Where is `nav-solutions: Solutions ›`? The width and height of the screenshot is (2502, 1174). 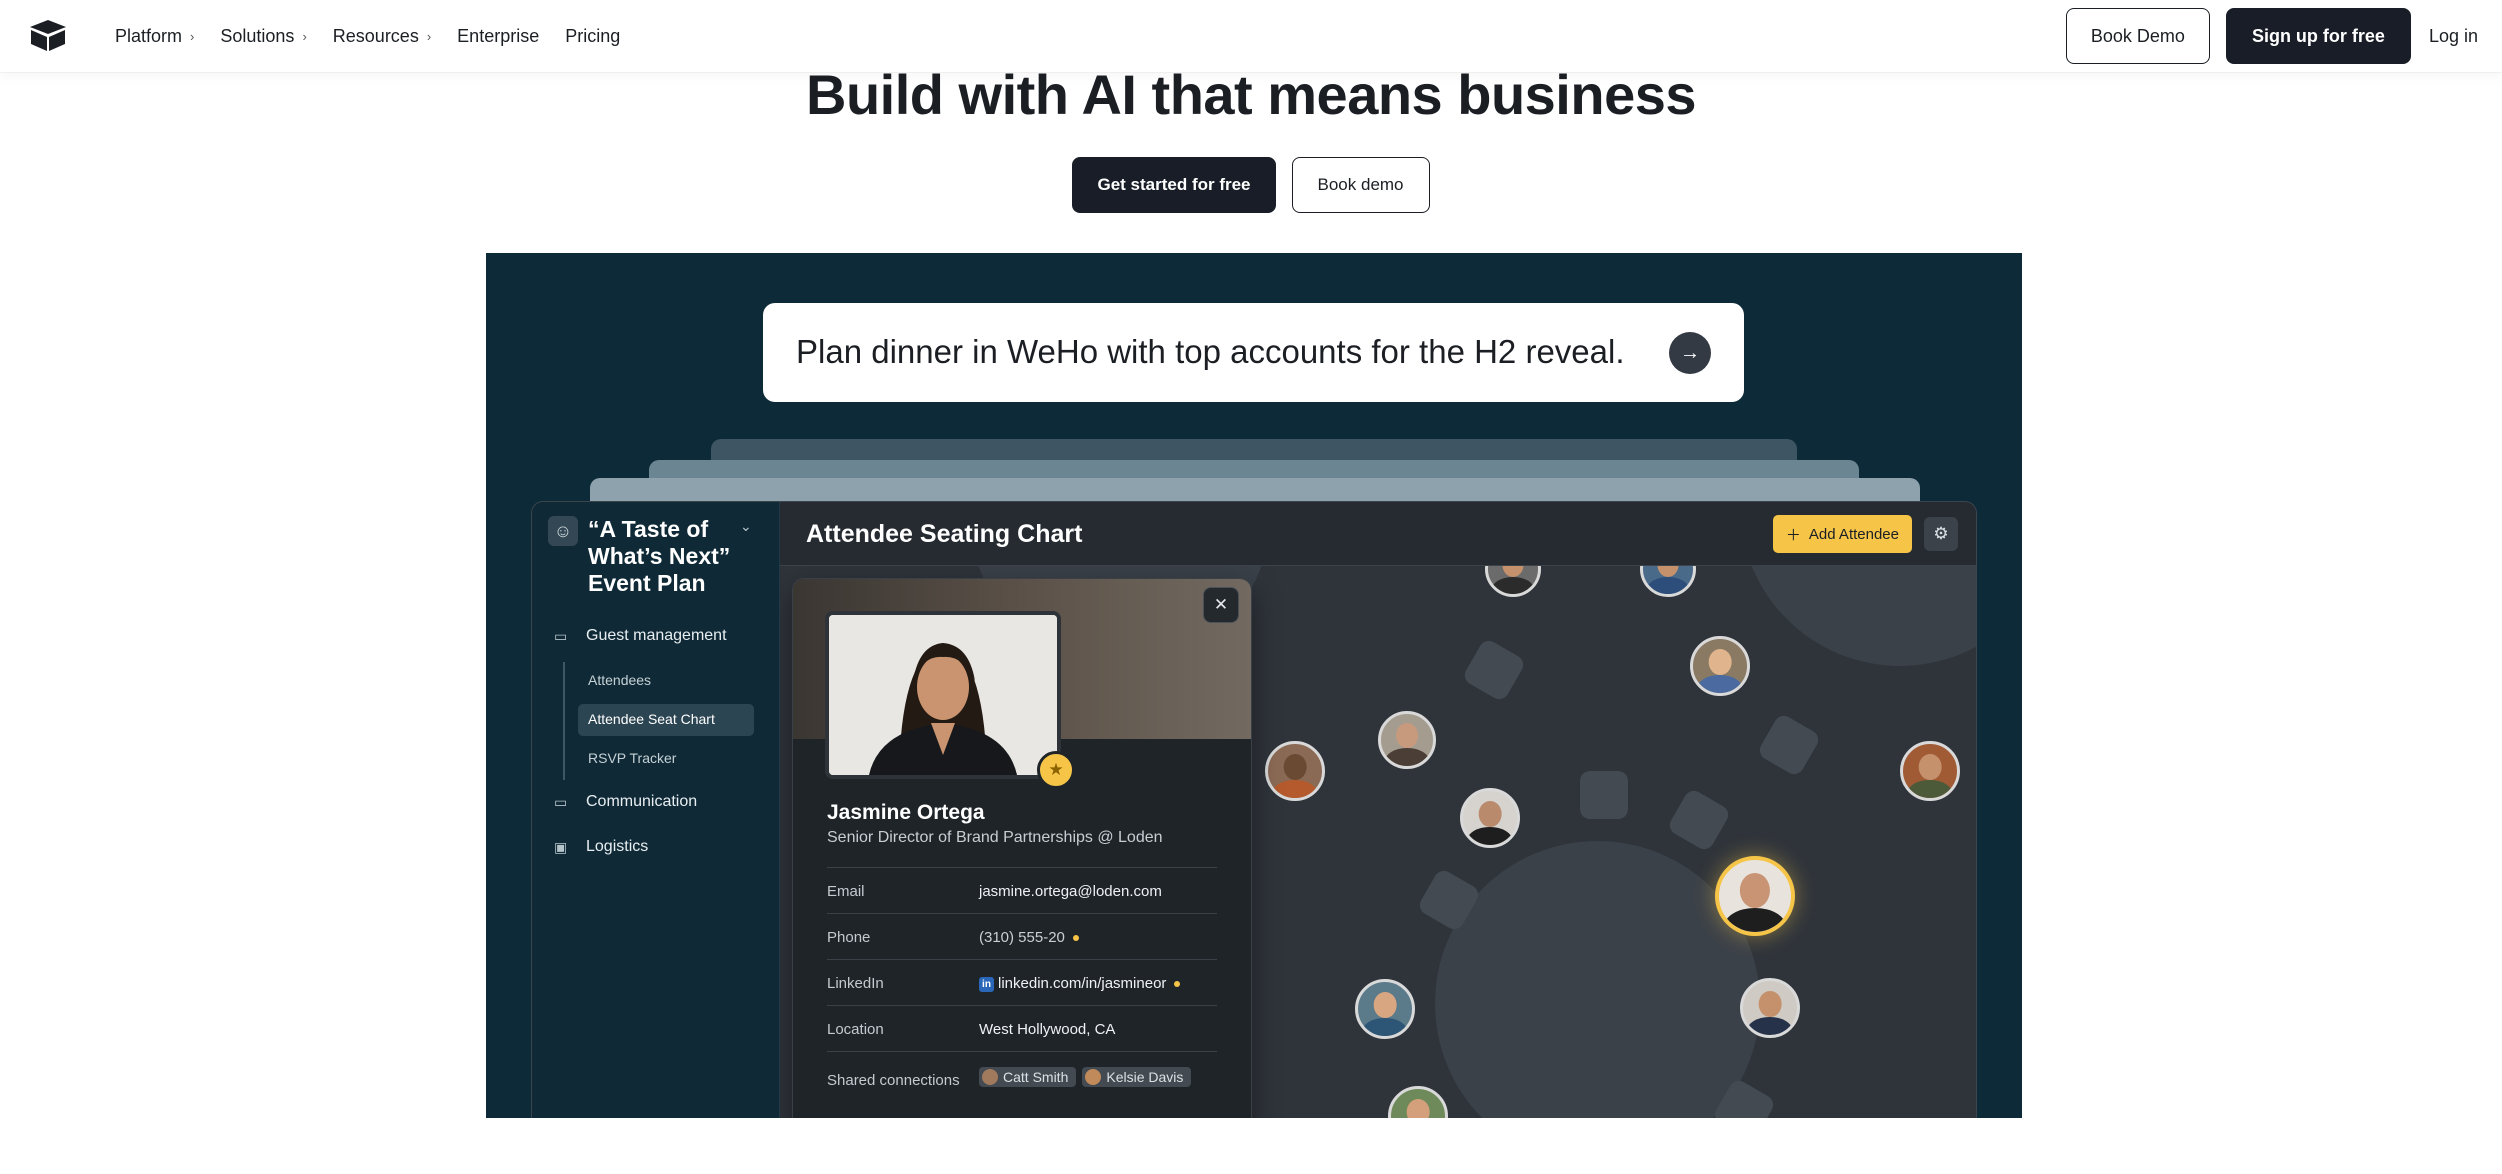
nav-solutions: Solutions › is located at coordinates (263, 36).